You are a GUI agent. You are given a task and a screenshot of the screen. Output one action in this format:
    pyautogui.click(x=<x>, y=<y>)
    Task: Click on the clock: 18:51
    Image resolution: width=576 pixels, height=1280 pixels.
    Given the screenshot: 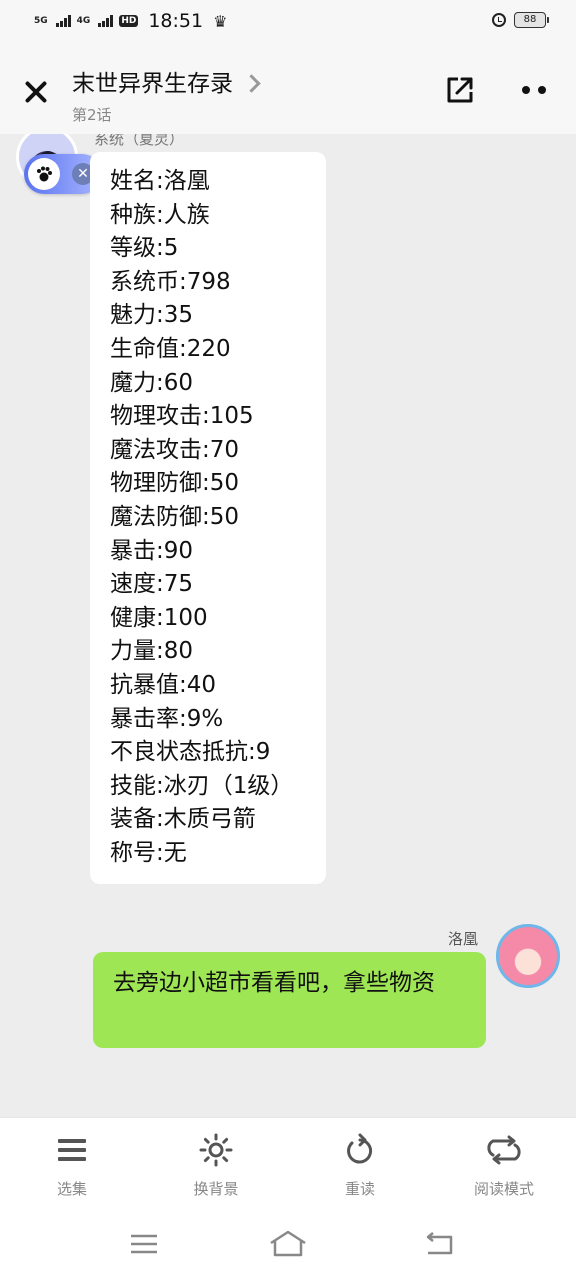 What is the action you would take?
    pyautogui.click(x=176, y=21)
    